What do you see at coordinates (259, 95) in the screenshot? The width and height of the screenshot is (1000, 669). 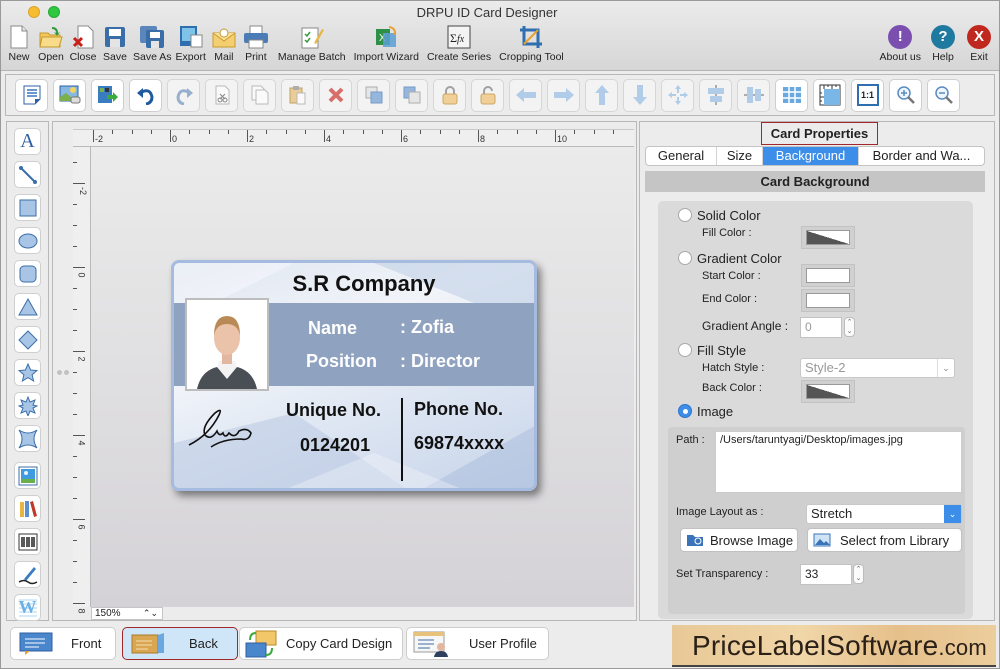 I see `copy-button` at bounding box center [259, 95].